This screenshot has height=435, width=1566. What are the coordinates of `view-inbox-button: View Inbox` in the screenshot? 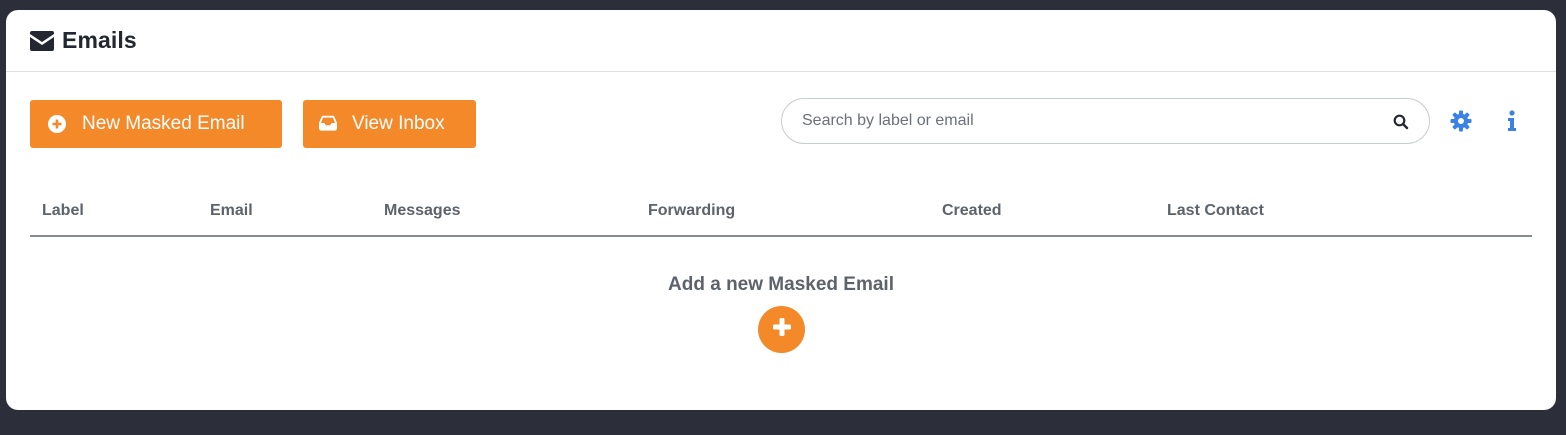 It's located at (389, 124).